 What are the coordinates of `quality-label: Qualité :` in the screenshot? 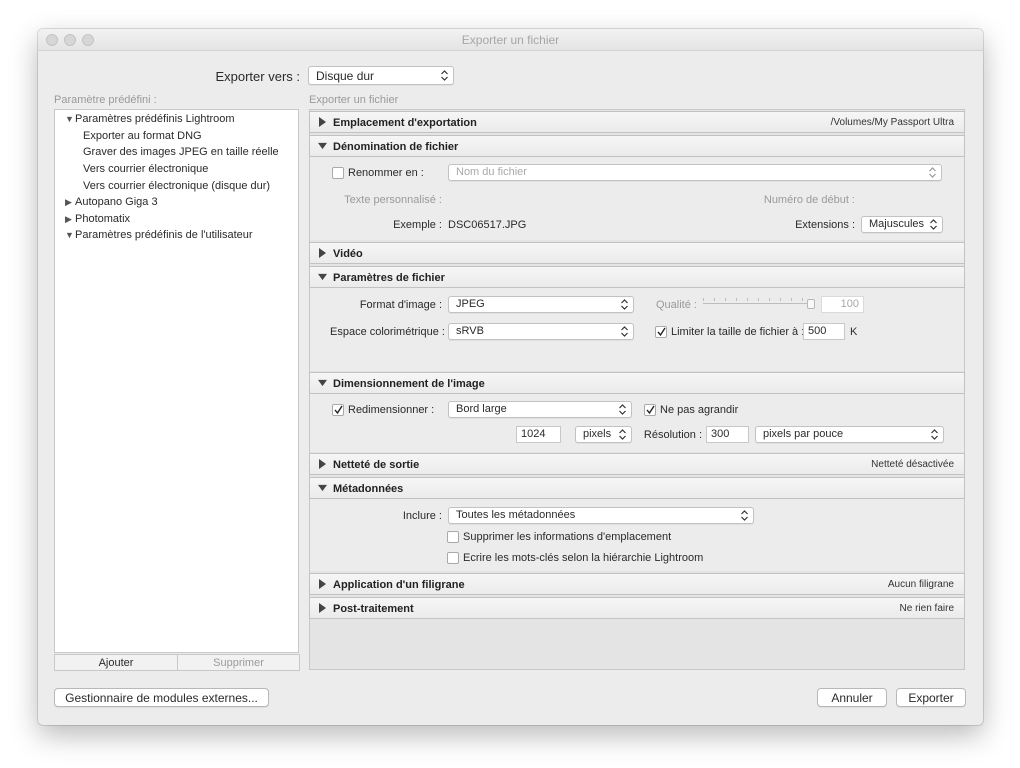 It's located at (676, 305).